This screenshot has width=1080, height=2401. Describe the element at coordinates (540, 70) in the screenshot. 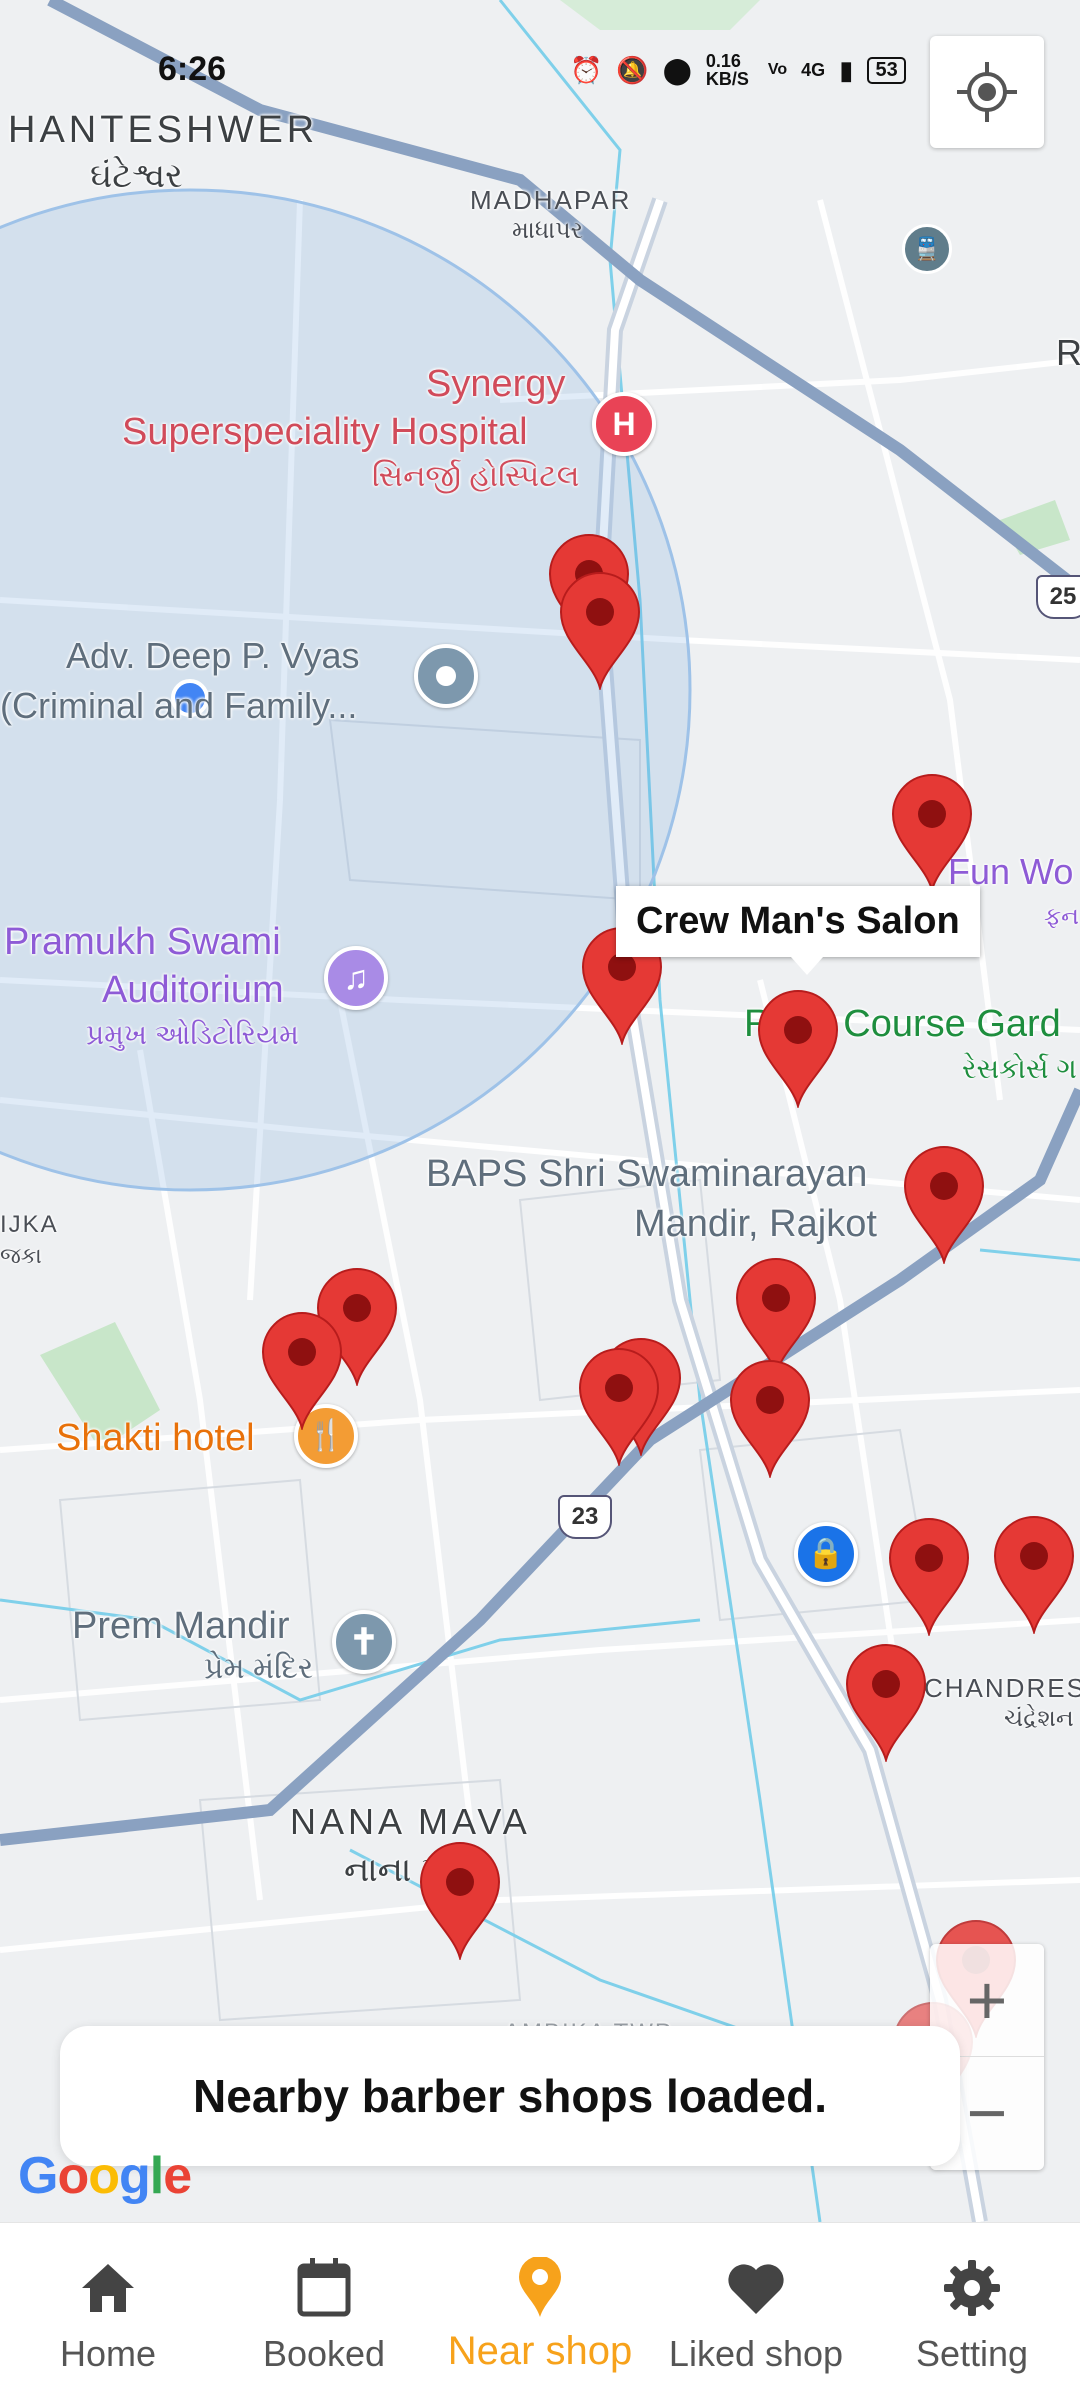

I see `status-bar: 6:26 ⏰ 🔕 ⬤ 0.16 KB/S Vo 4G ▮ 53` at that location.